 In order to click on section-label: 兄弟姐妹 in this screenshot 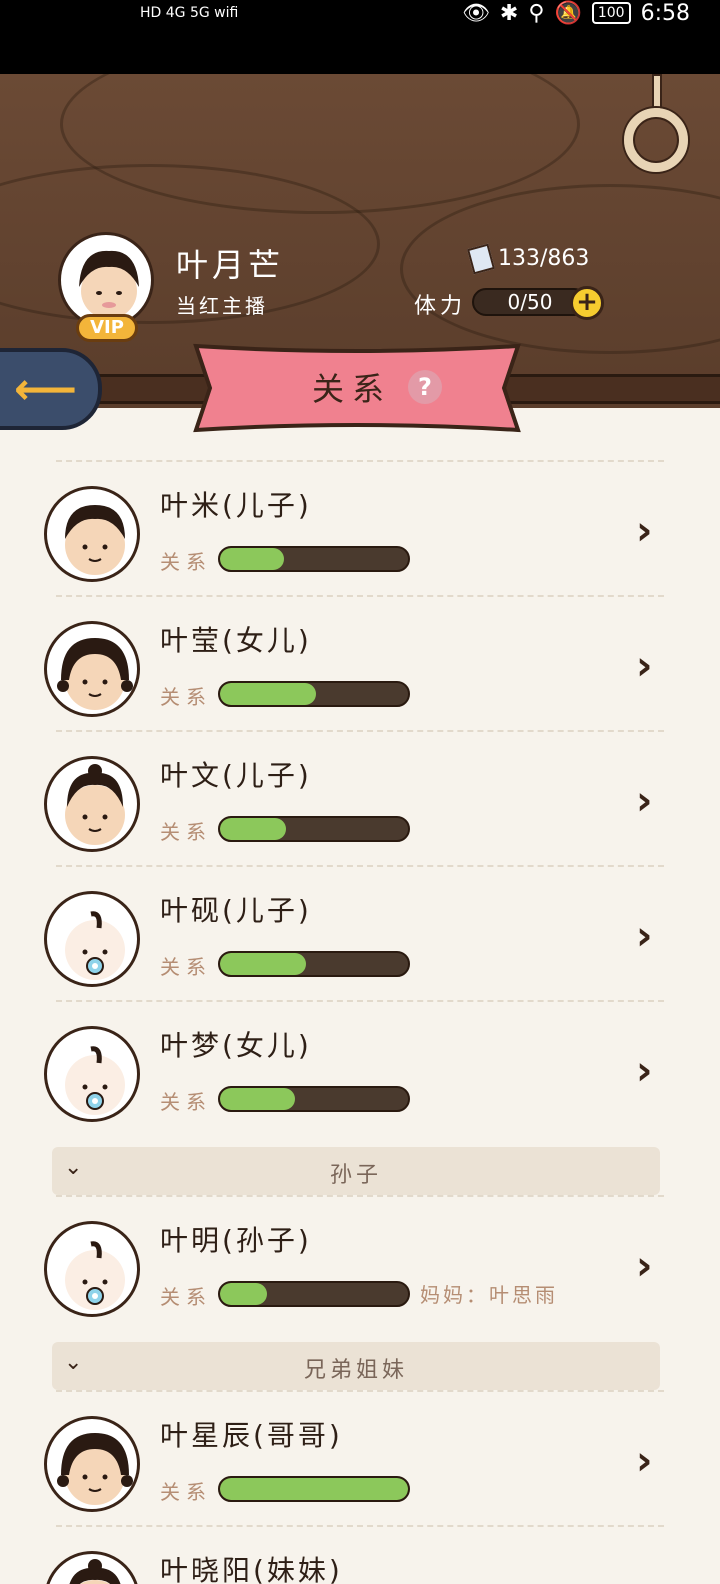, I will do `click(355, 1370)`.